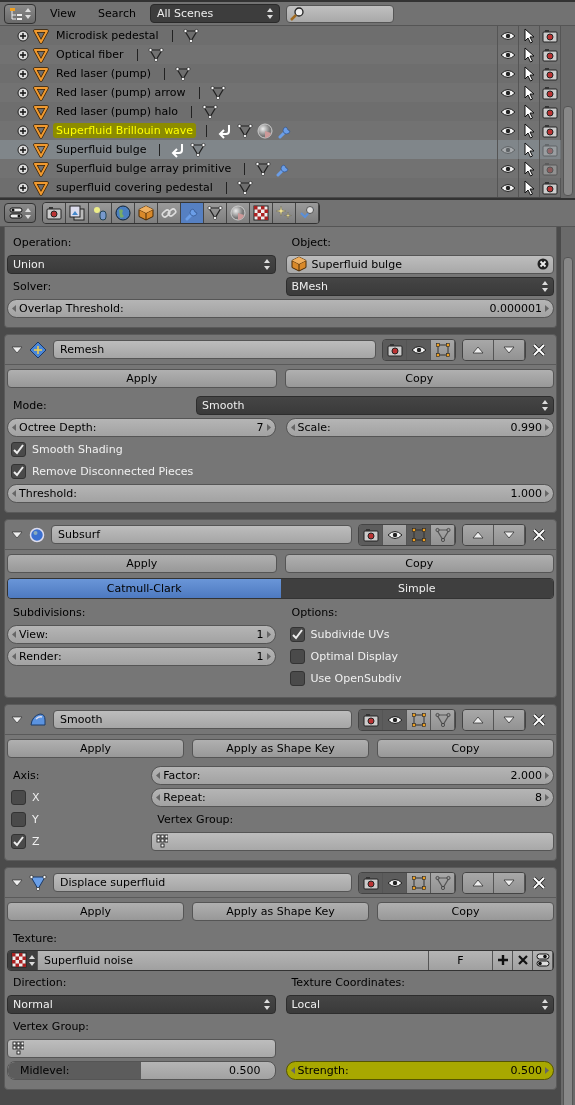 The image size is (575, 1105). Describe the element at coordinates (101, 149) in the screenshot. I see `object-name: Superfluid bulge` at that location.